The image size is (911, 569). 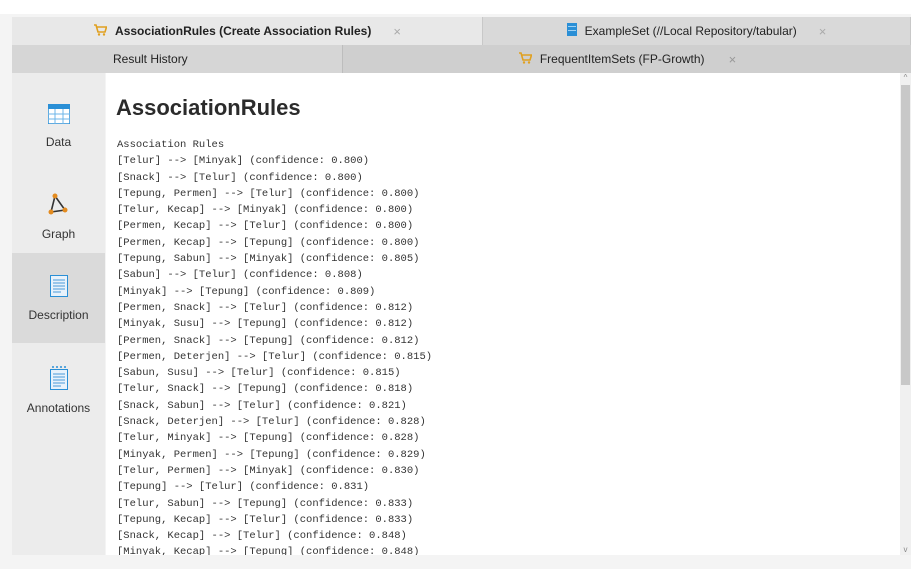 I want to click on sidebar-item-graph: Graph, so click(x=58, y=216).